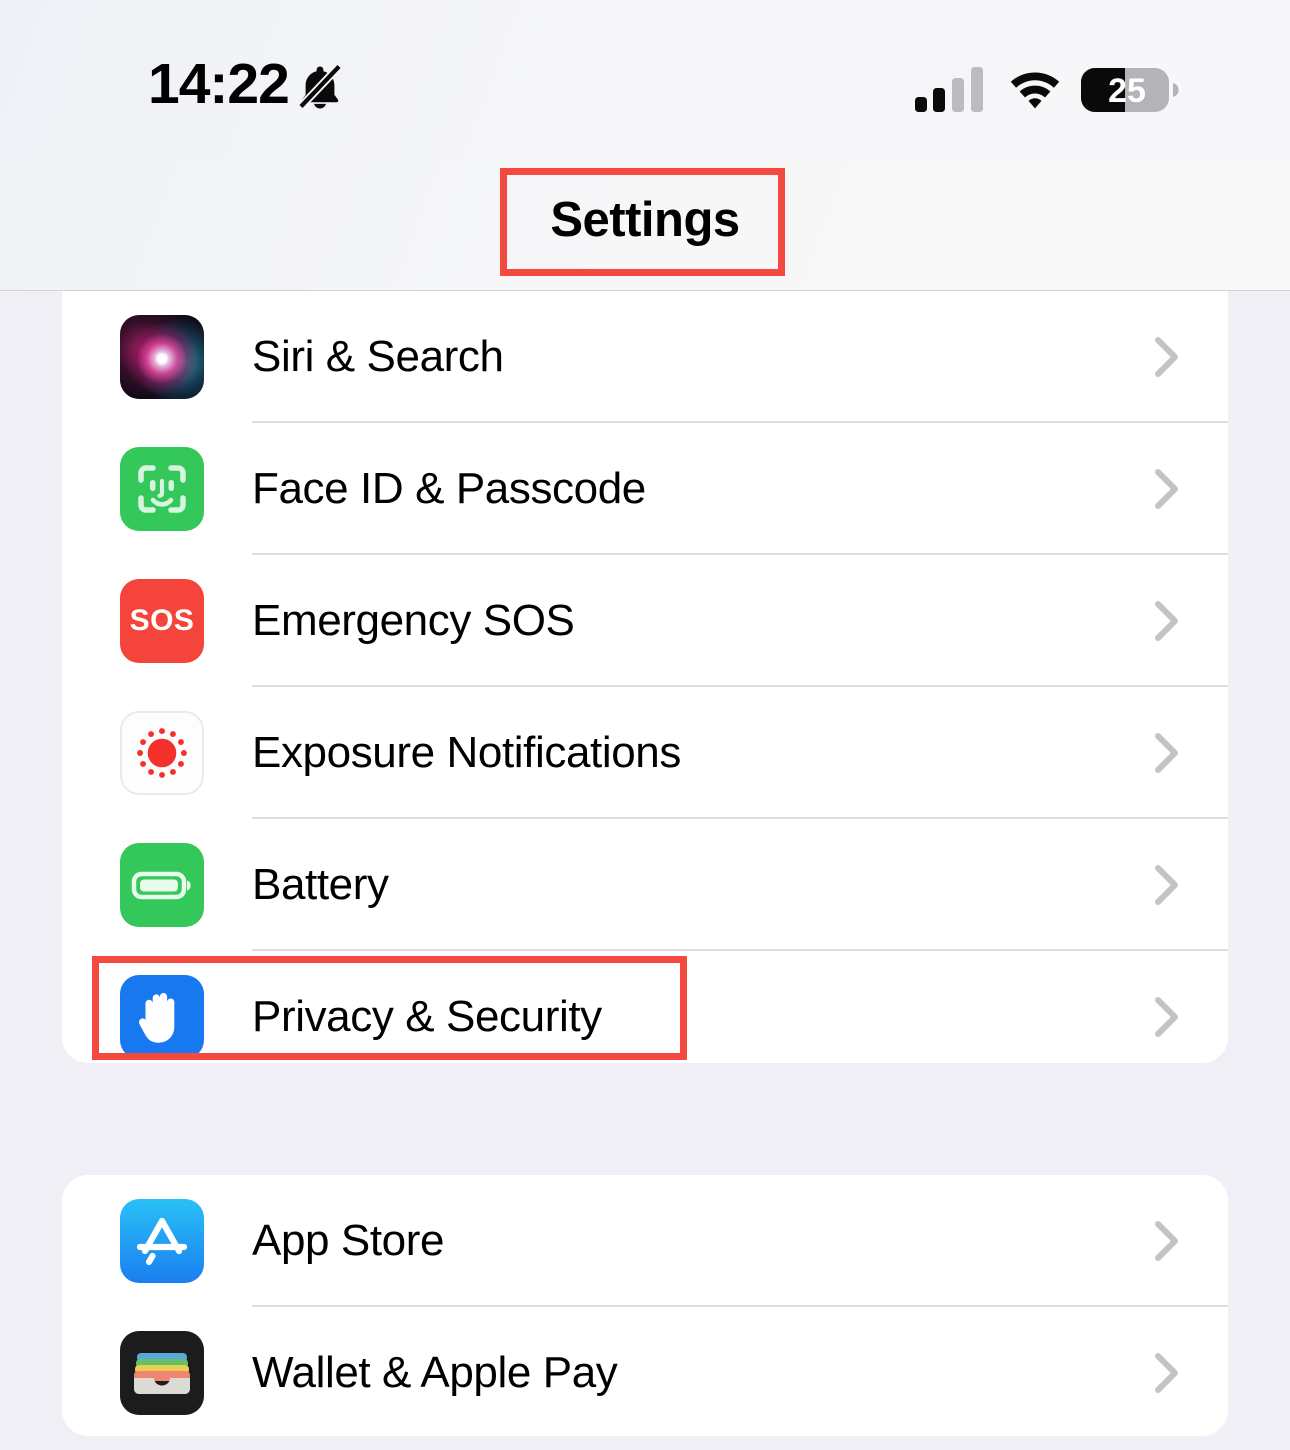 The width and height of the screenshot is (1290, 1450). I want to click on face-id-icon, so click(162, 489).